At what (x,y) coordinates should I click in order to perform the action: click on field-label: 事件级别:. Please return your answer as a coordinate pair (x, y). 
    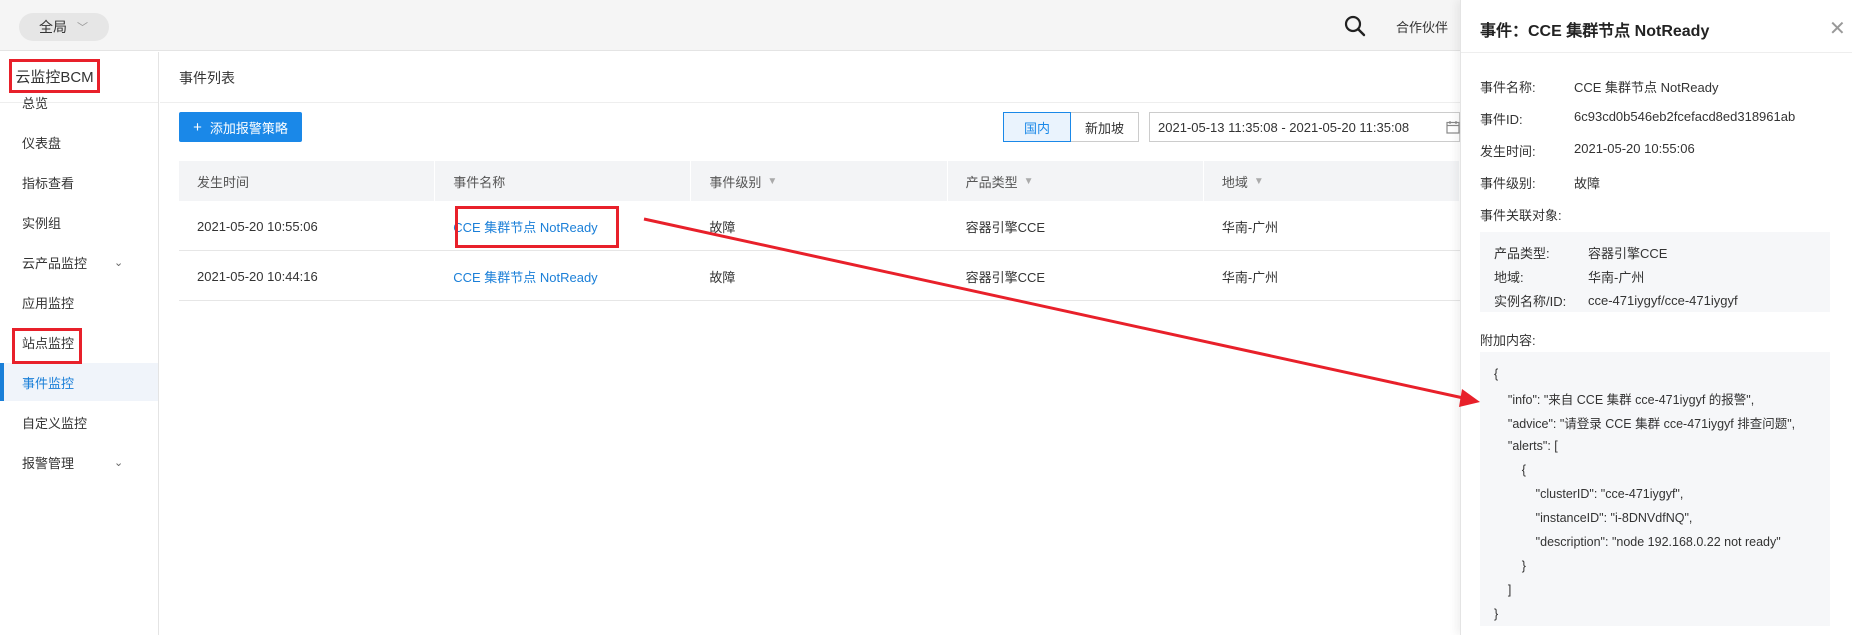
    Looking at the image, I should click on (1508, 183).